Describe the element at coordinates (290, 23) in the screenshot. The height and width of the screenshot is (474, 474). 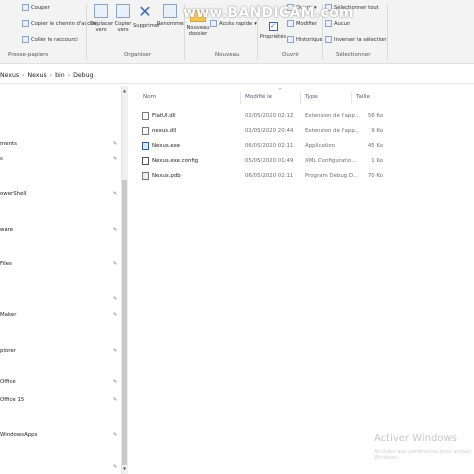
I see `modify-icon` at that location.